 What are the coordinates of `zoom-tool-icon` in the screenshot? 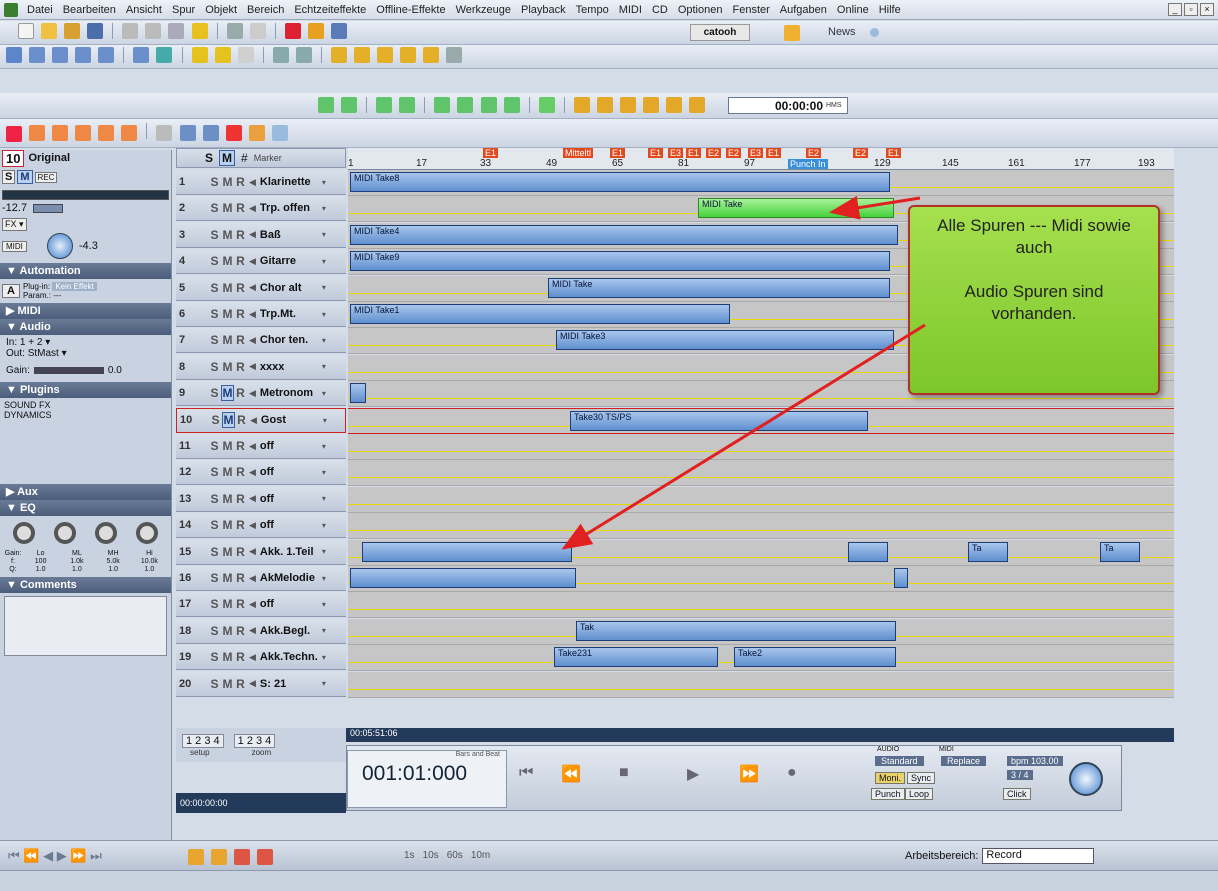 It's located at (141, 55).